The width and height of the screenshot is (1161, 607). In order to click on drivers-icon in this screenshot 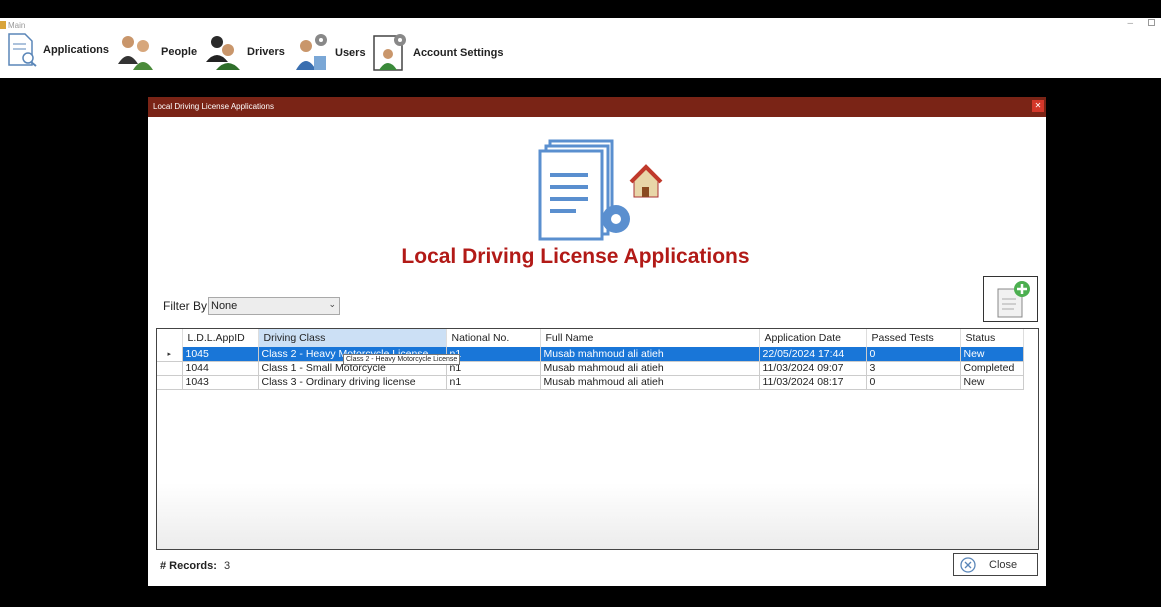, I will do `click(223, 53)`.